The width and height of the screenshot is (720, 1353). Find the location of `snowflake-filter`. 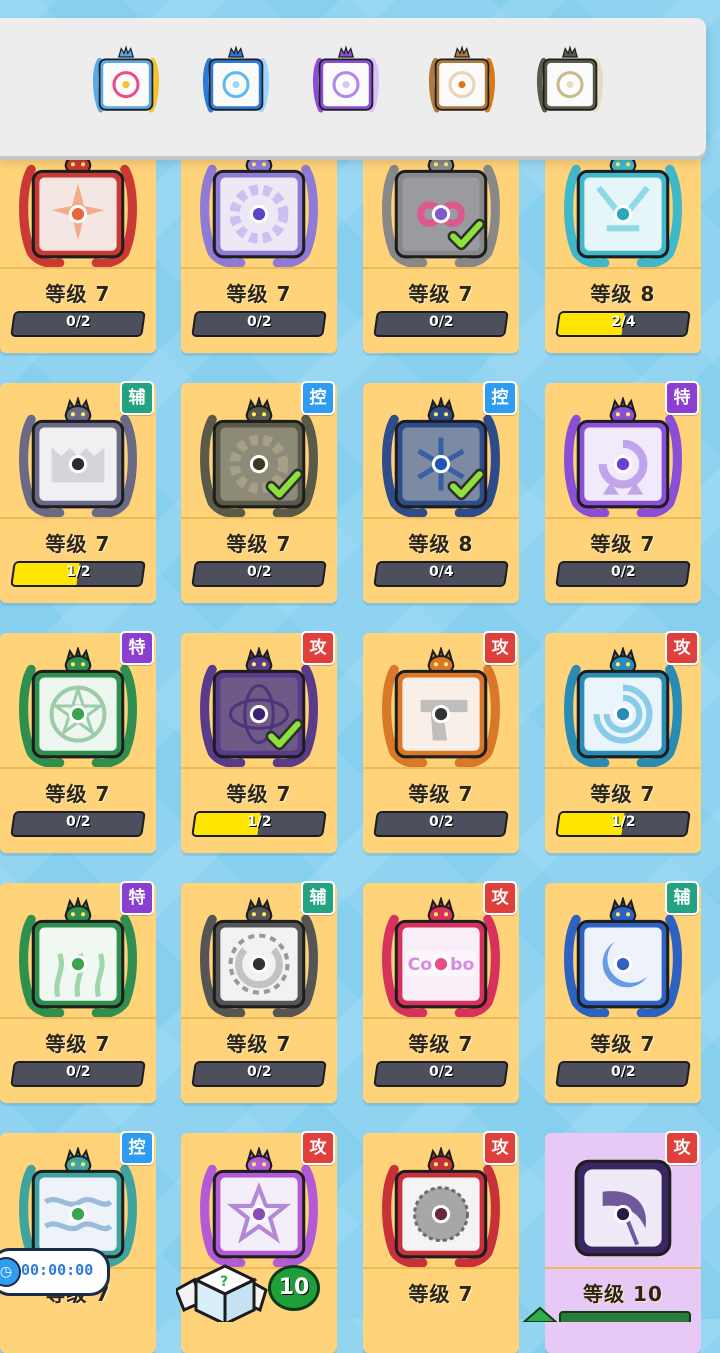

snowflake-filter is located at coordinates (236, 81).